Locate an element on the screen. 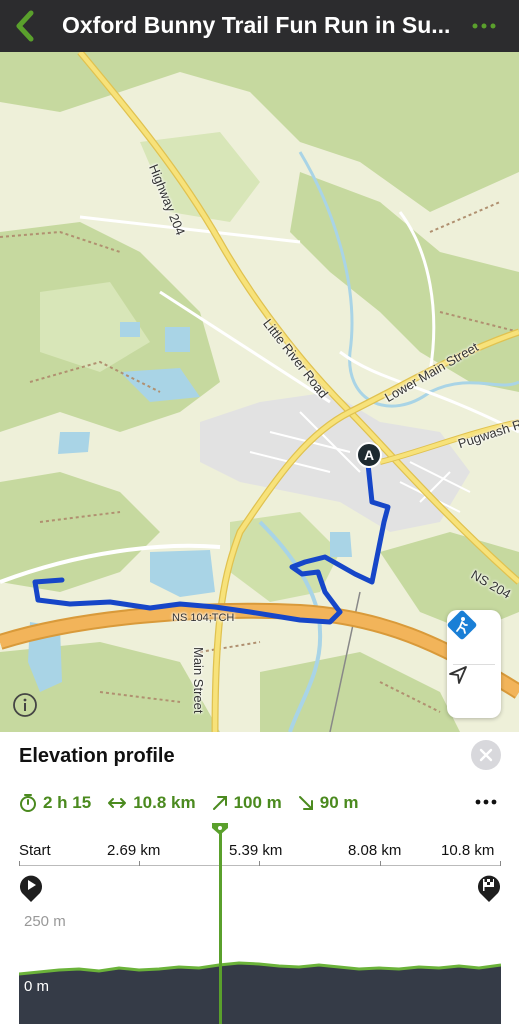 The height and width of the screenshot is (1024, 519). ascent-arrow-icon is located at coordinates (219, 803).